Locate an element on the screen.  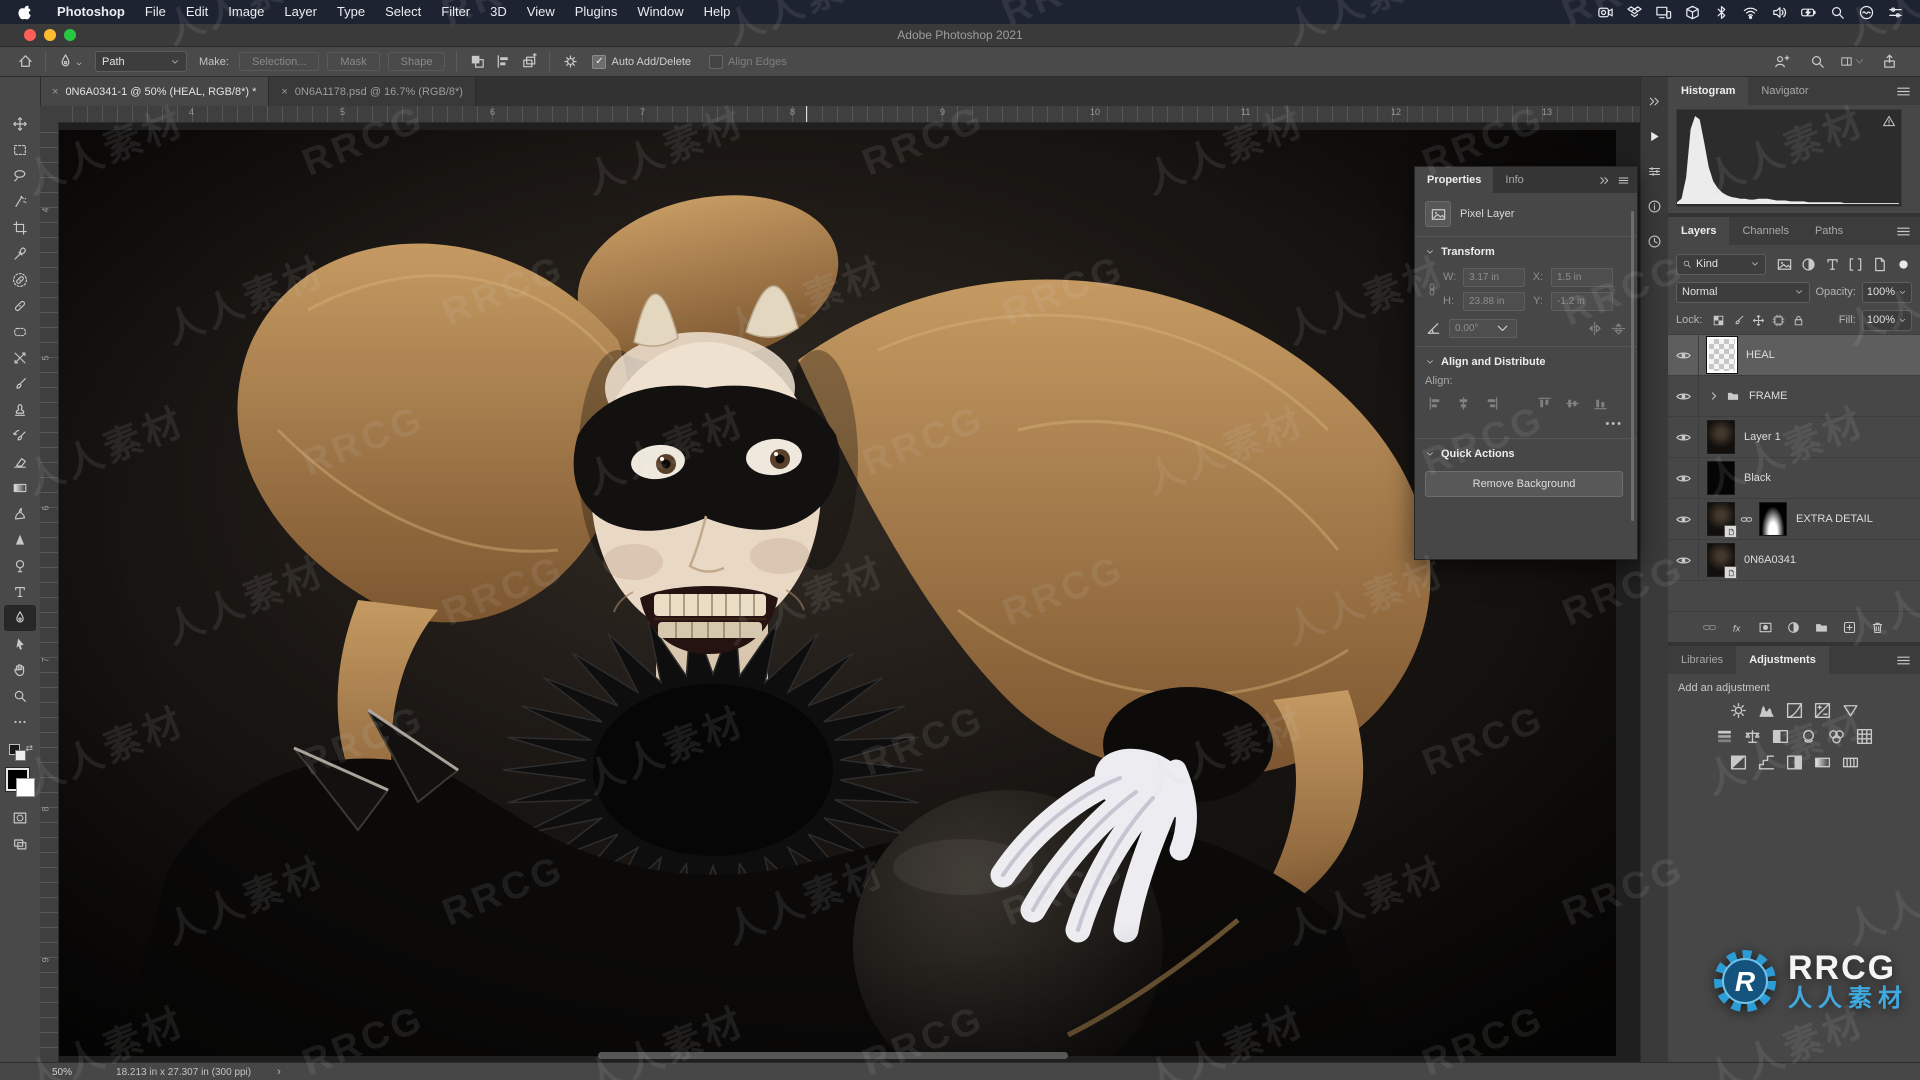
tool-mode-select: Path is located at coordinates (141, 61).